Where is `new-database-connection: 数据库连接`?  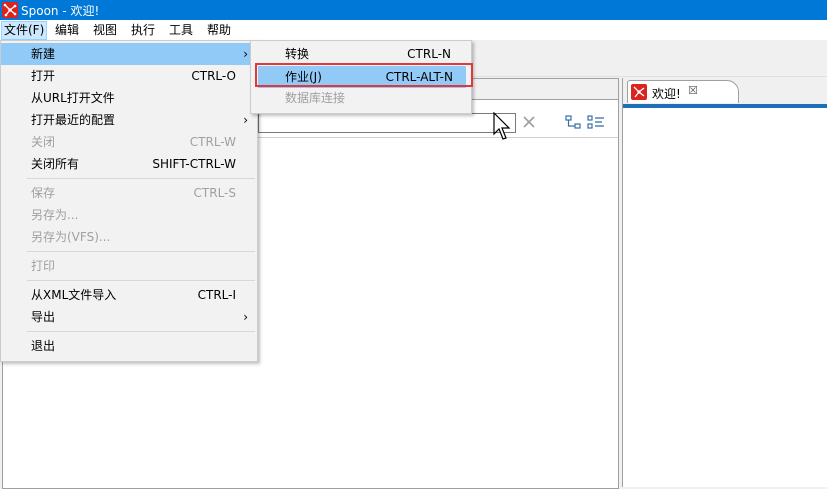
new-database-connection: 数据库连接 is located at coordinates (361, 98).